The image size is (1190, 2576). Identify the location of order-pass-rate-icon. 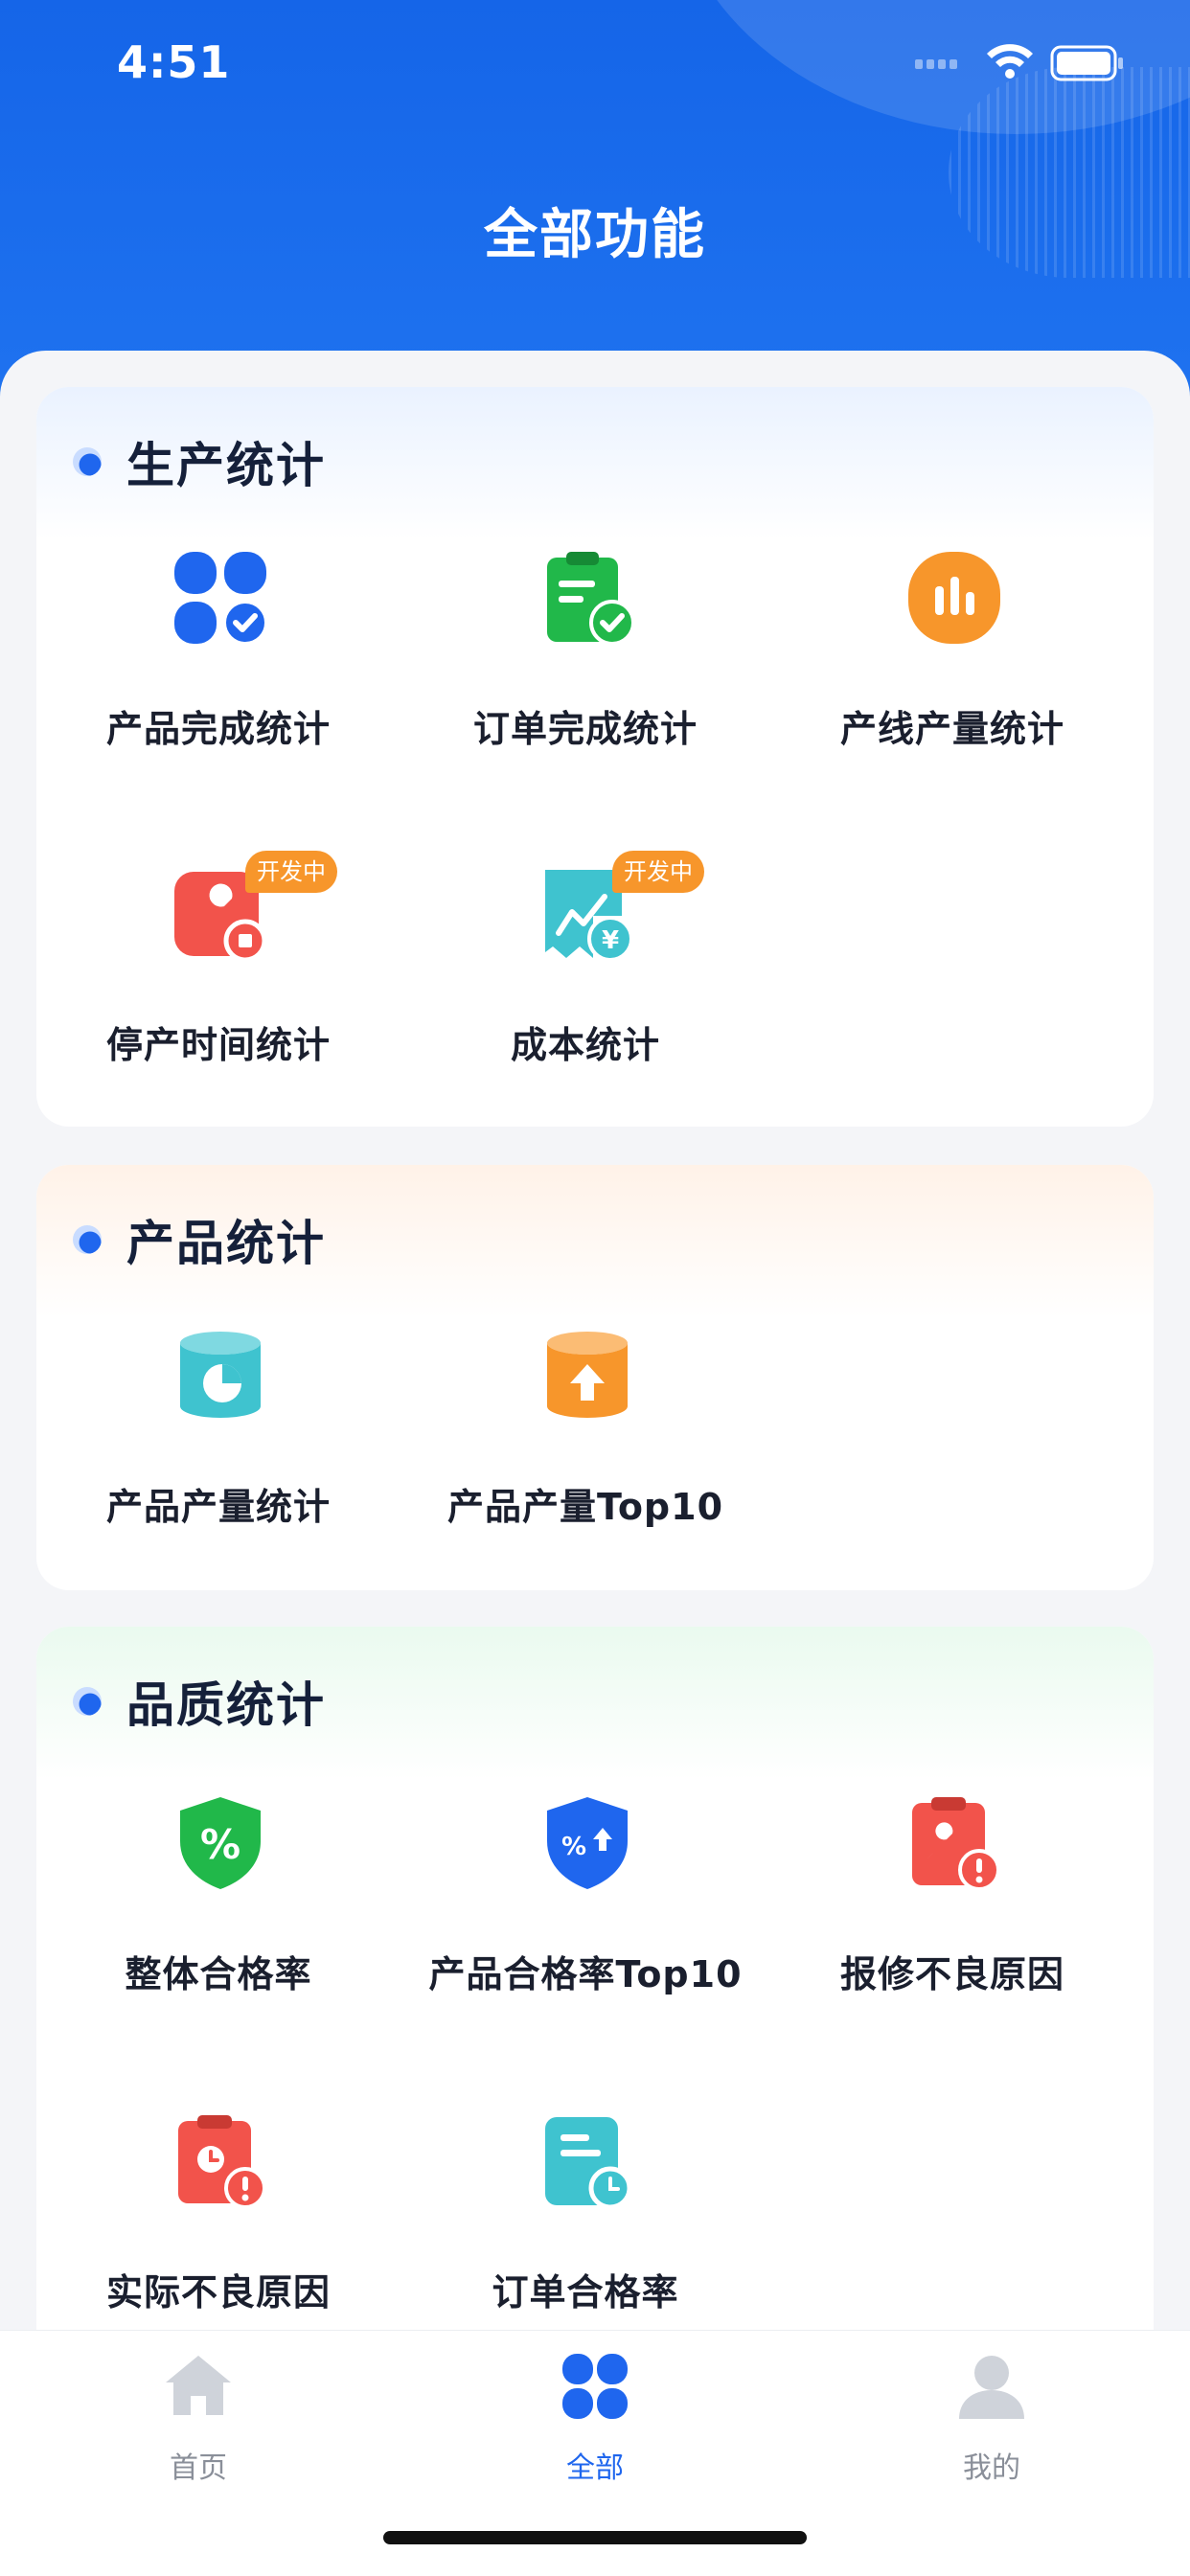
(589, 2163).